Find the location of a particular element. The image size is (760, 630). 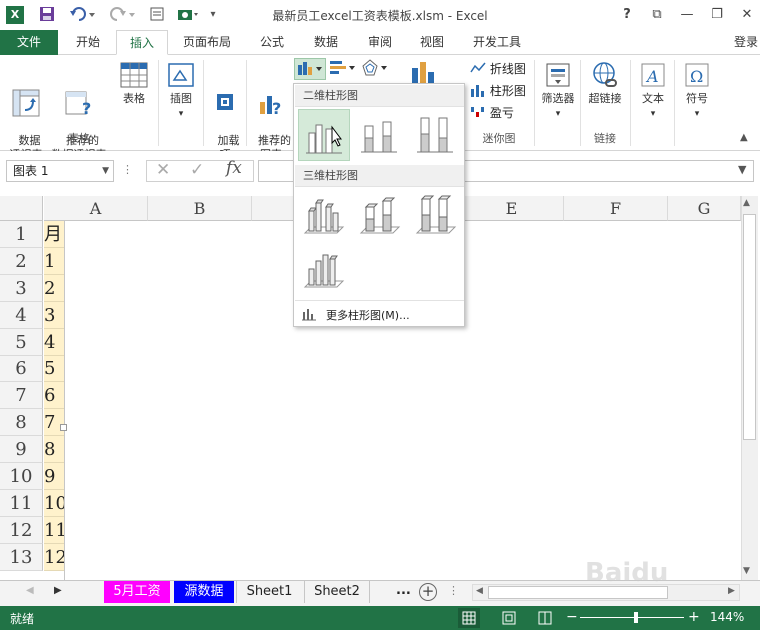

cell-a: 4 is located at coordinates (54, 342).